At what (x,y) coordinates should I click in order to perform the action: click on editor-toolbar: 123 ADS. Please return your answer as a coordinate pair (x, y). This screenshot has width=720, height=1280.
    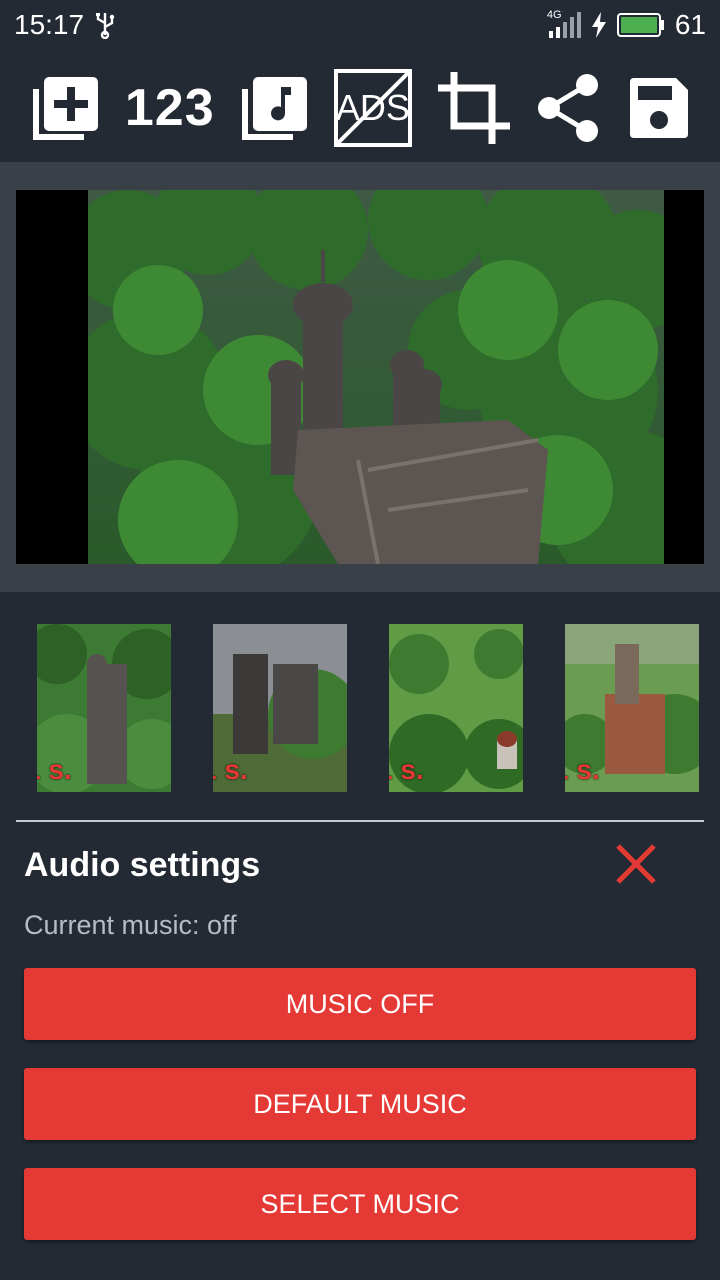
    Looking at the image, I should click on (360, 108).